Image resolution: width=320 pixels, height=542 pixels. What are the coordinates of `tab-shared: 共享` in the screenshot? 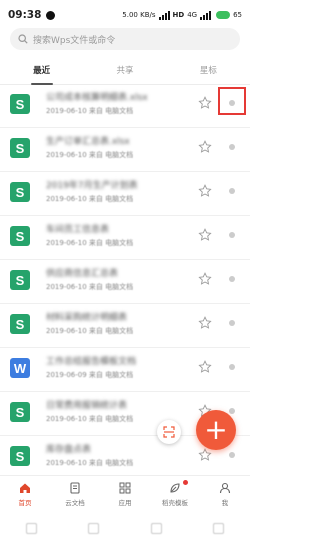 It's located at (124, 71).